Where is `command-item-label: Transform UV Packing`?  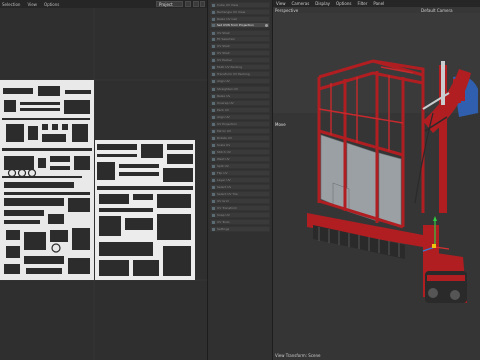
command-item-label: Transform UV Packing is located at coordinates (233, 74).